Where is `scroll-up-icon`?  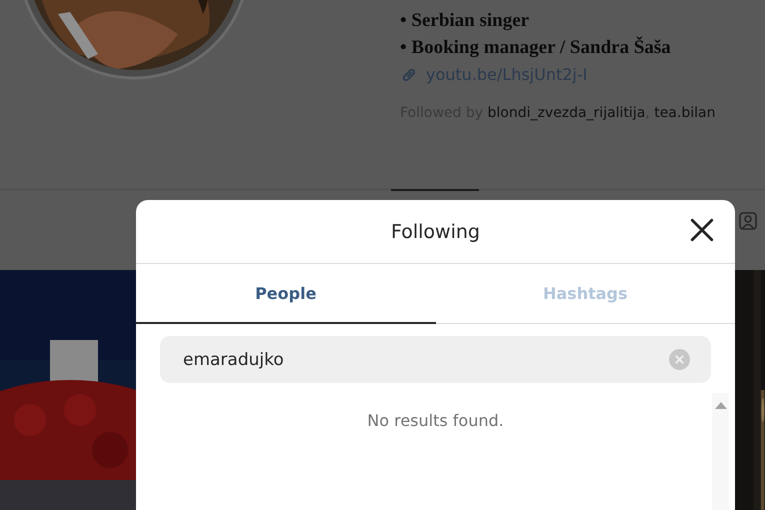
scroll-up-icon is located at coordinates (720, 405).